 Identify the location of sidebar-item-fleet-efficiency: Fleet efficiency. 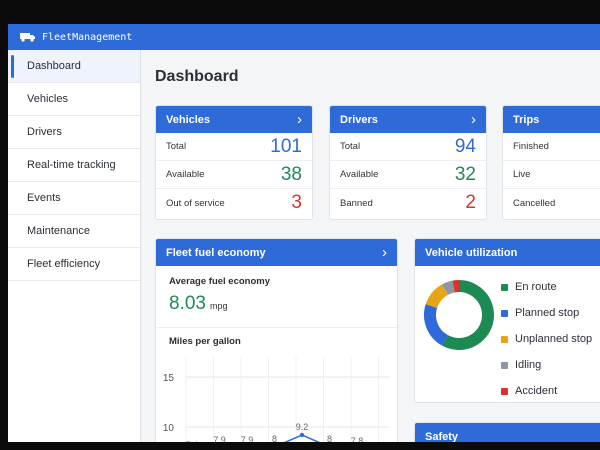
(74, 264).